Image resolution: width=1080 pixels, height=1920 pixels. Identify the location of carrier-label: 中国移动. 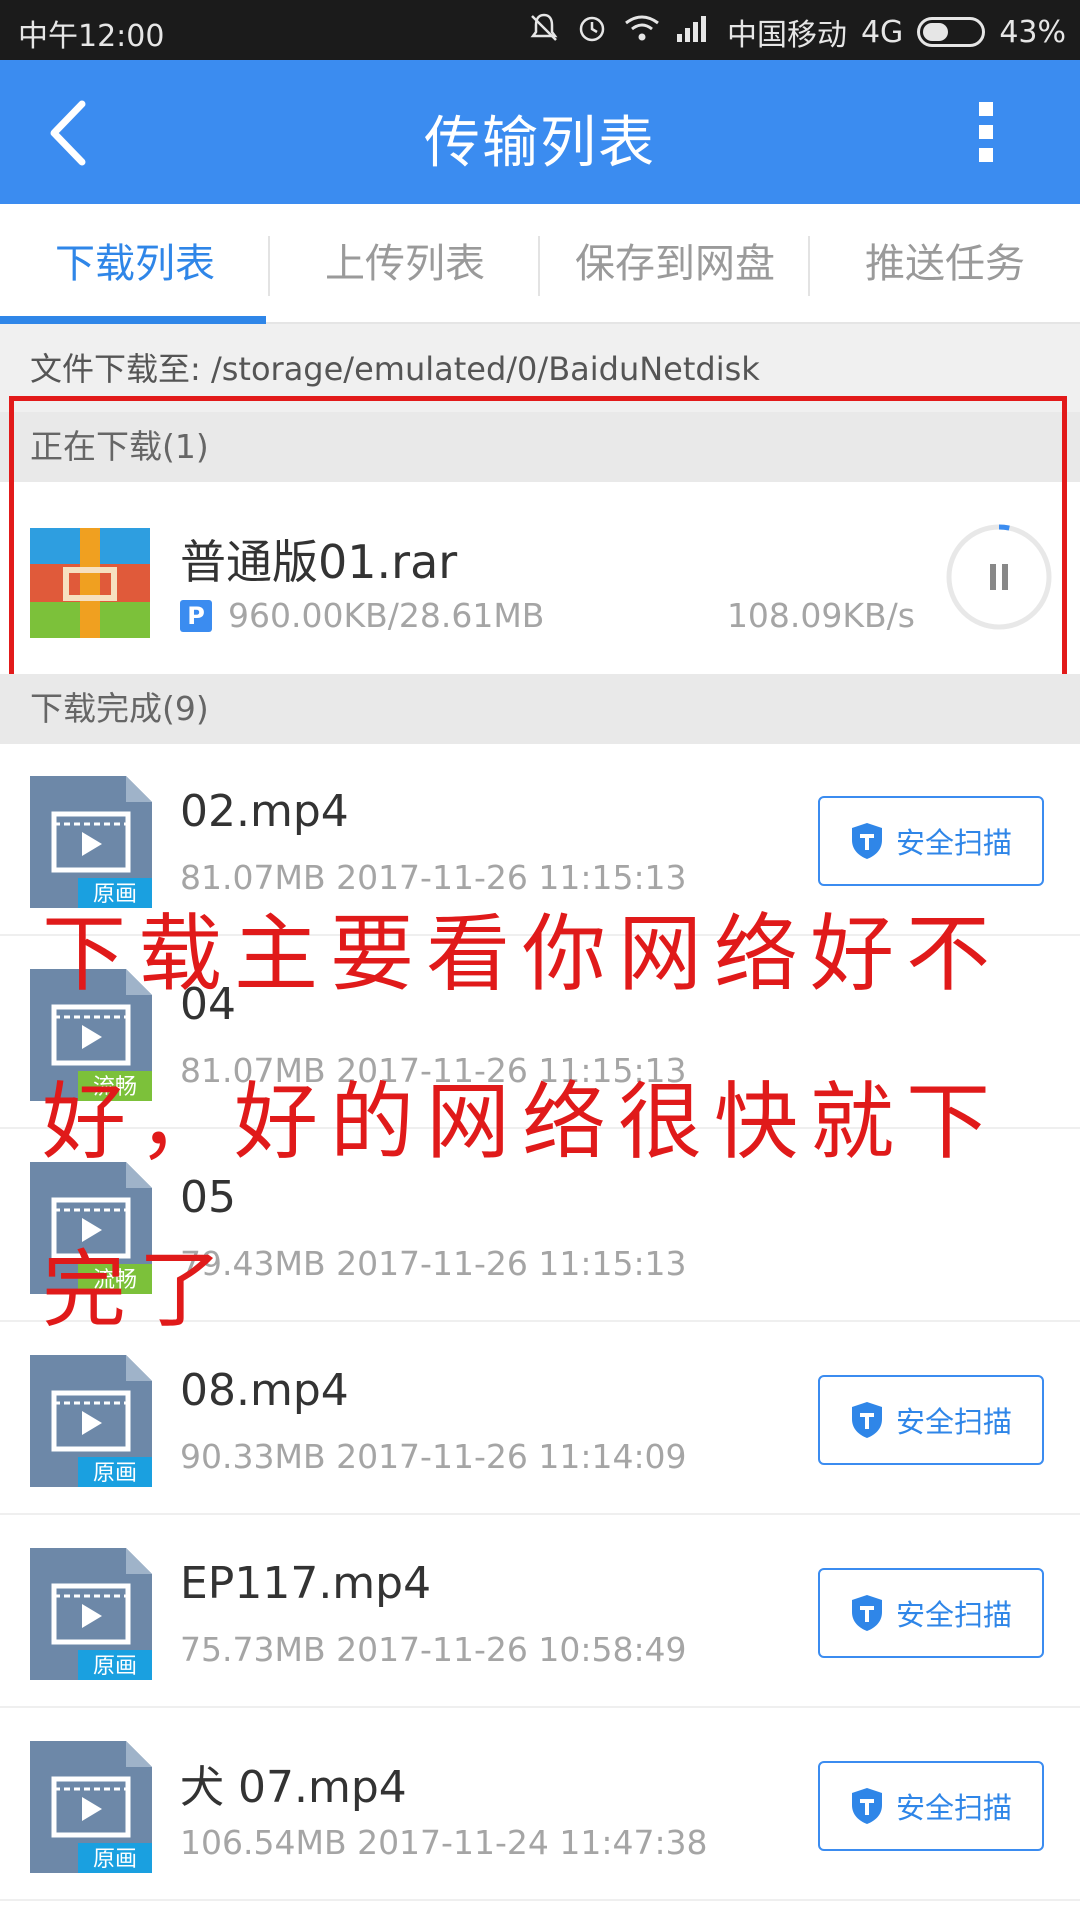
(786, 35).